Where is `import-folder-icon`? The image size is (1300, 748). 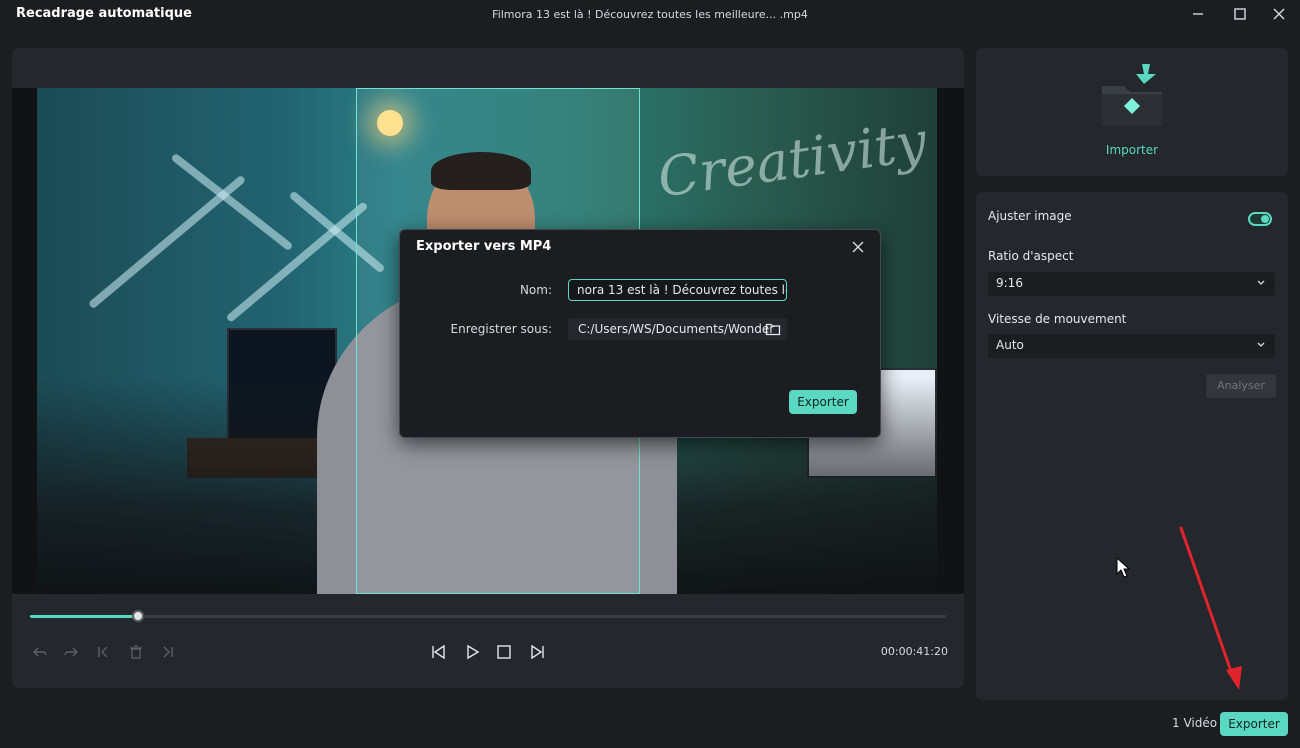
import-folder-icon is located at coordinates (1132, 95).